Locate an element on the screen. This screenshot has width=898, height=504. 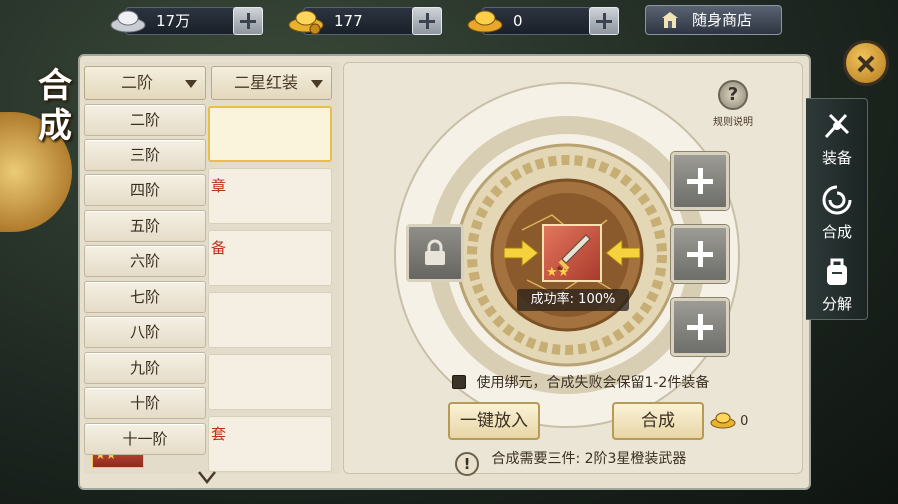
list-item-text: 备 is located at coordinates (219, 248).